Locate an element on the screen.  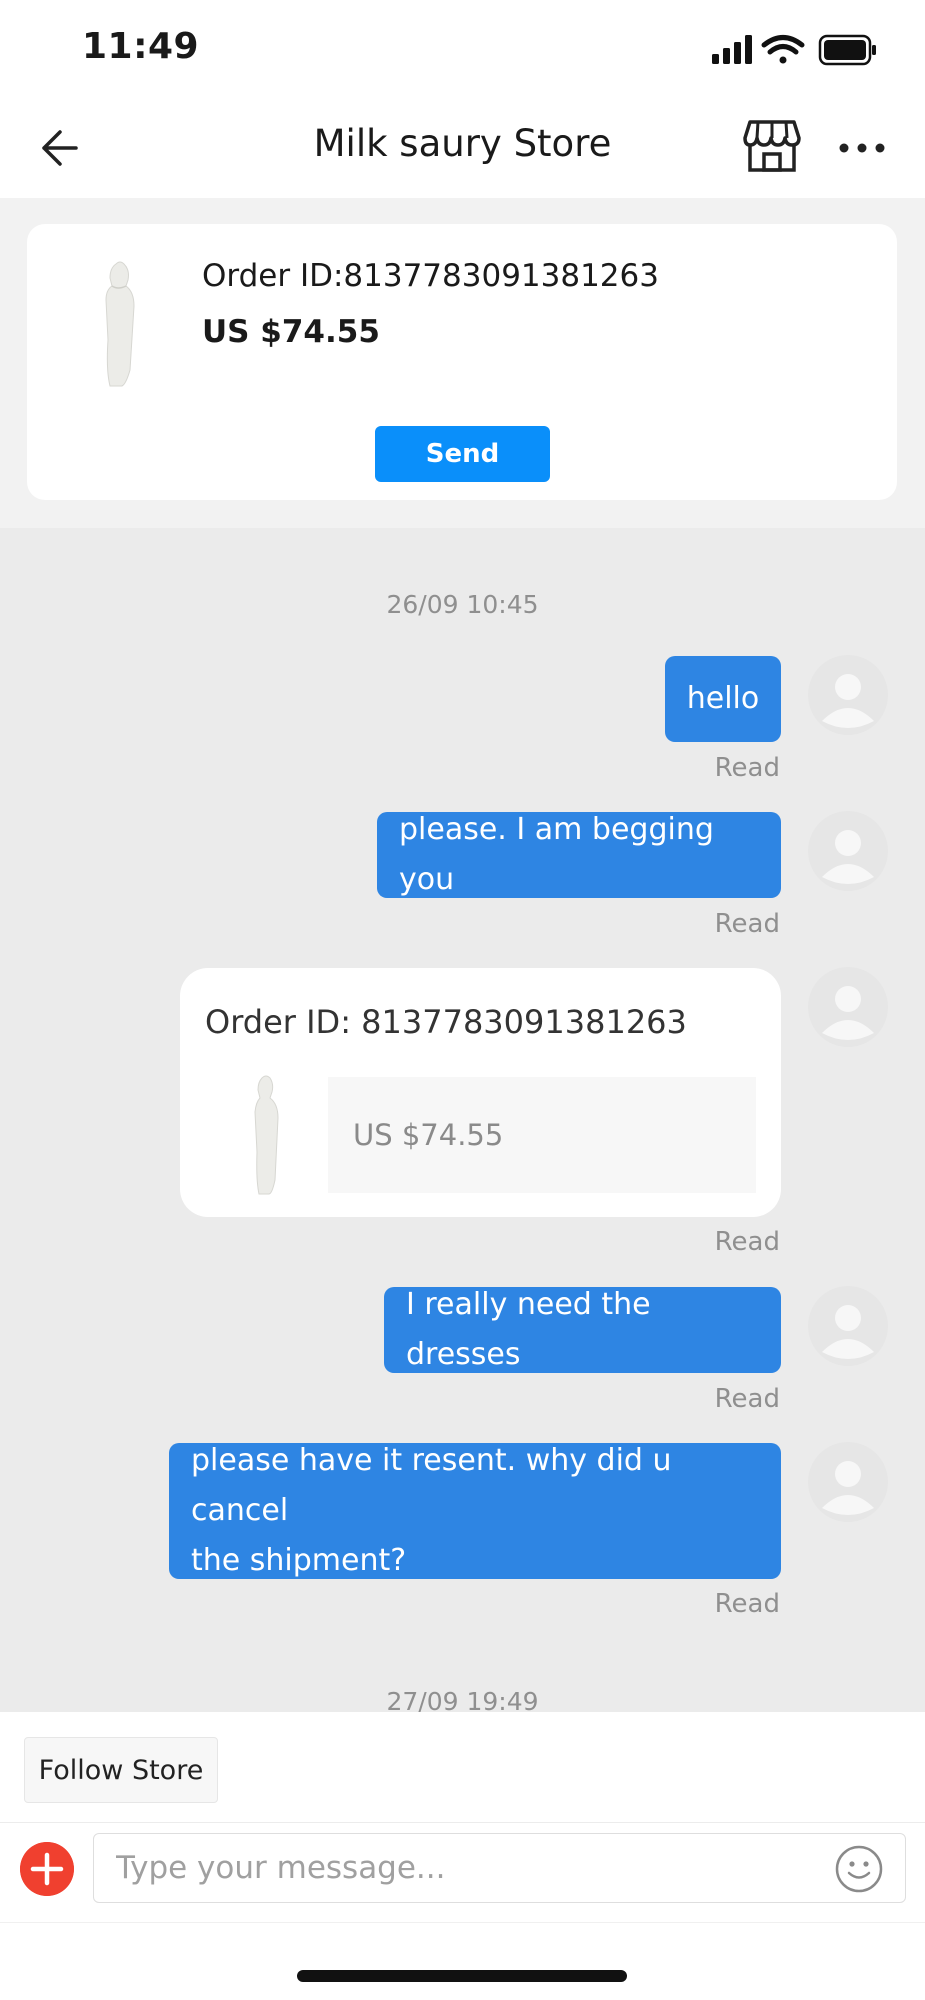
order-price: US $74.55 is located at coordinates (291, 332).